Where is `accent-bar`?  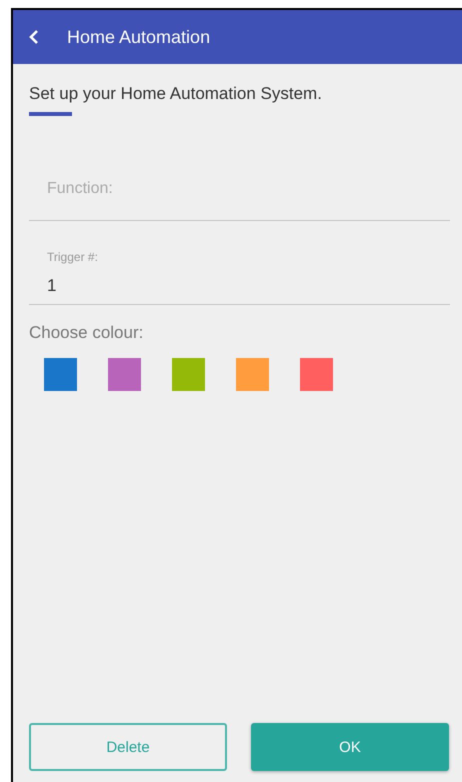
accent-bar is located at coordinates (50, 114).